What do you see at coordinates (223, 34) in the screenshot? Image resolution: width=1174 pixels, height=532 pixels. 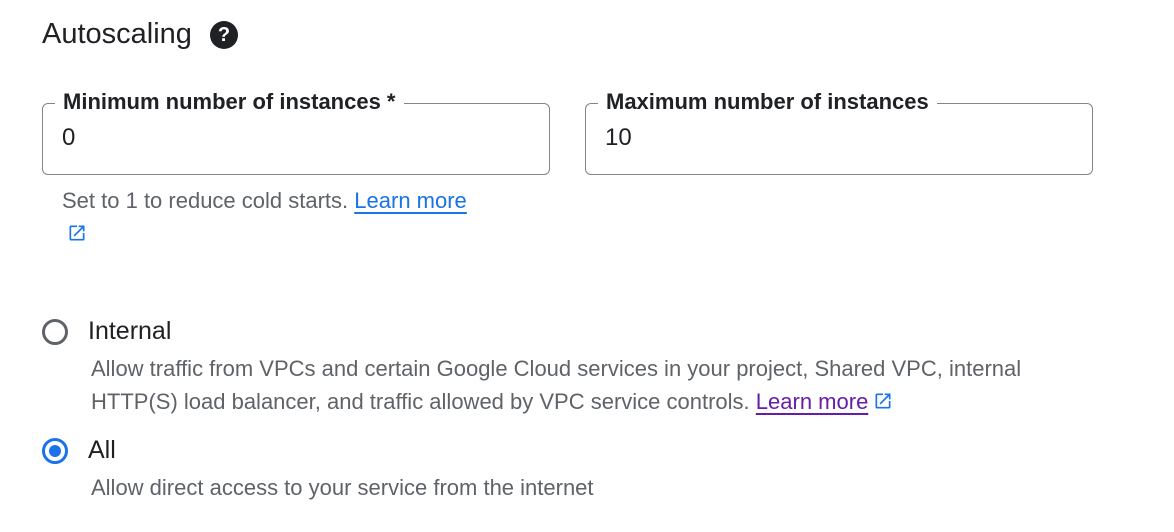 I see `help-circle-icon: ?` at bounding box center [223, 34].